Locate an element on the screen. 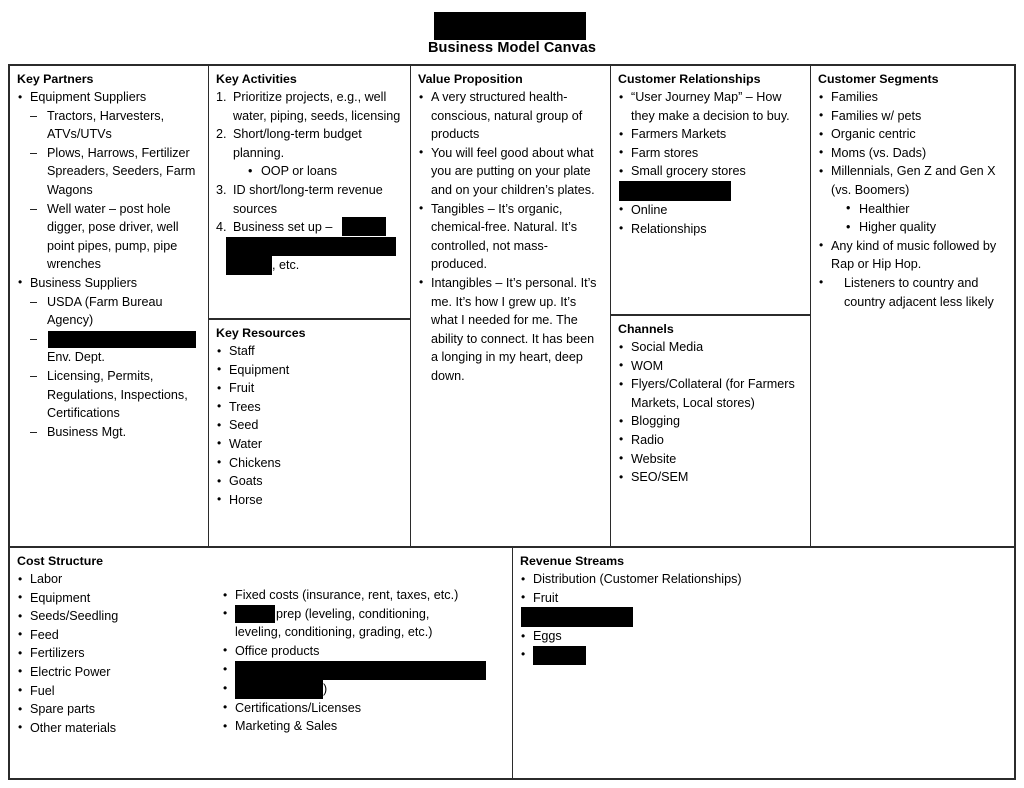 The width and height of the screenshot is (1024, 788). item-label: Water is located at coordinates (246, 443).